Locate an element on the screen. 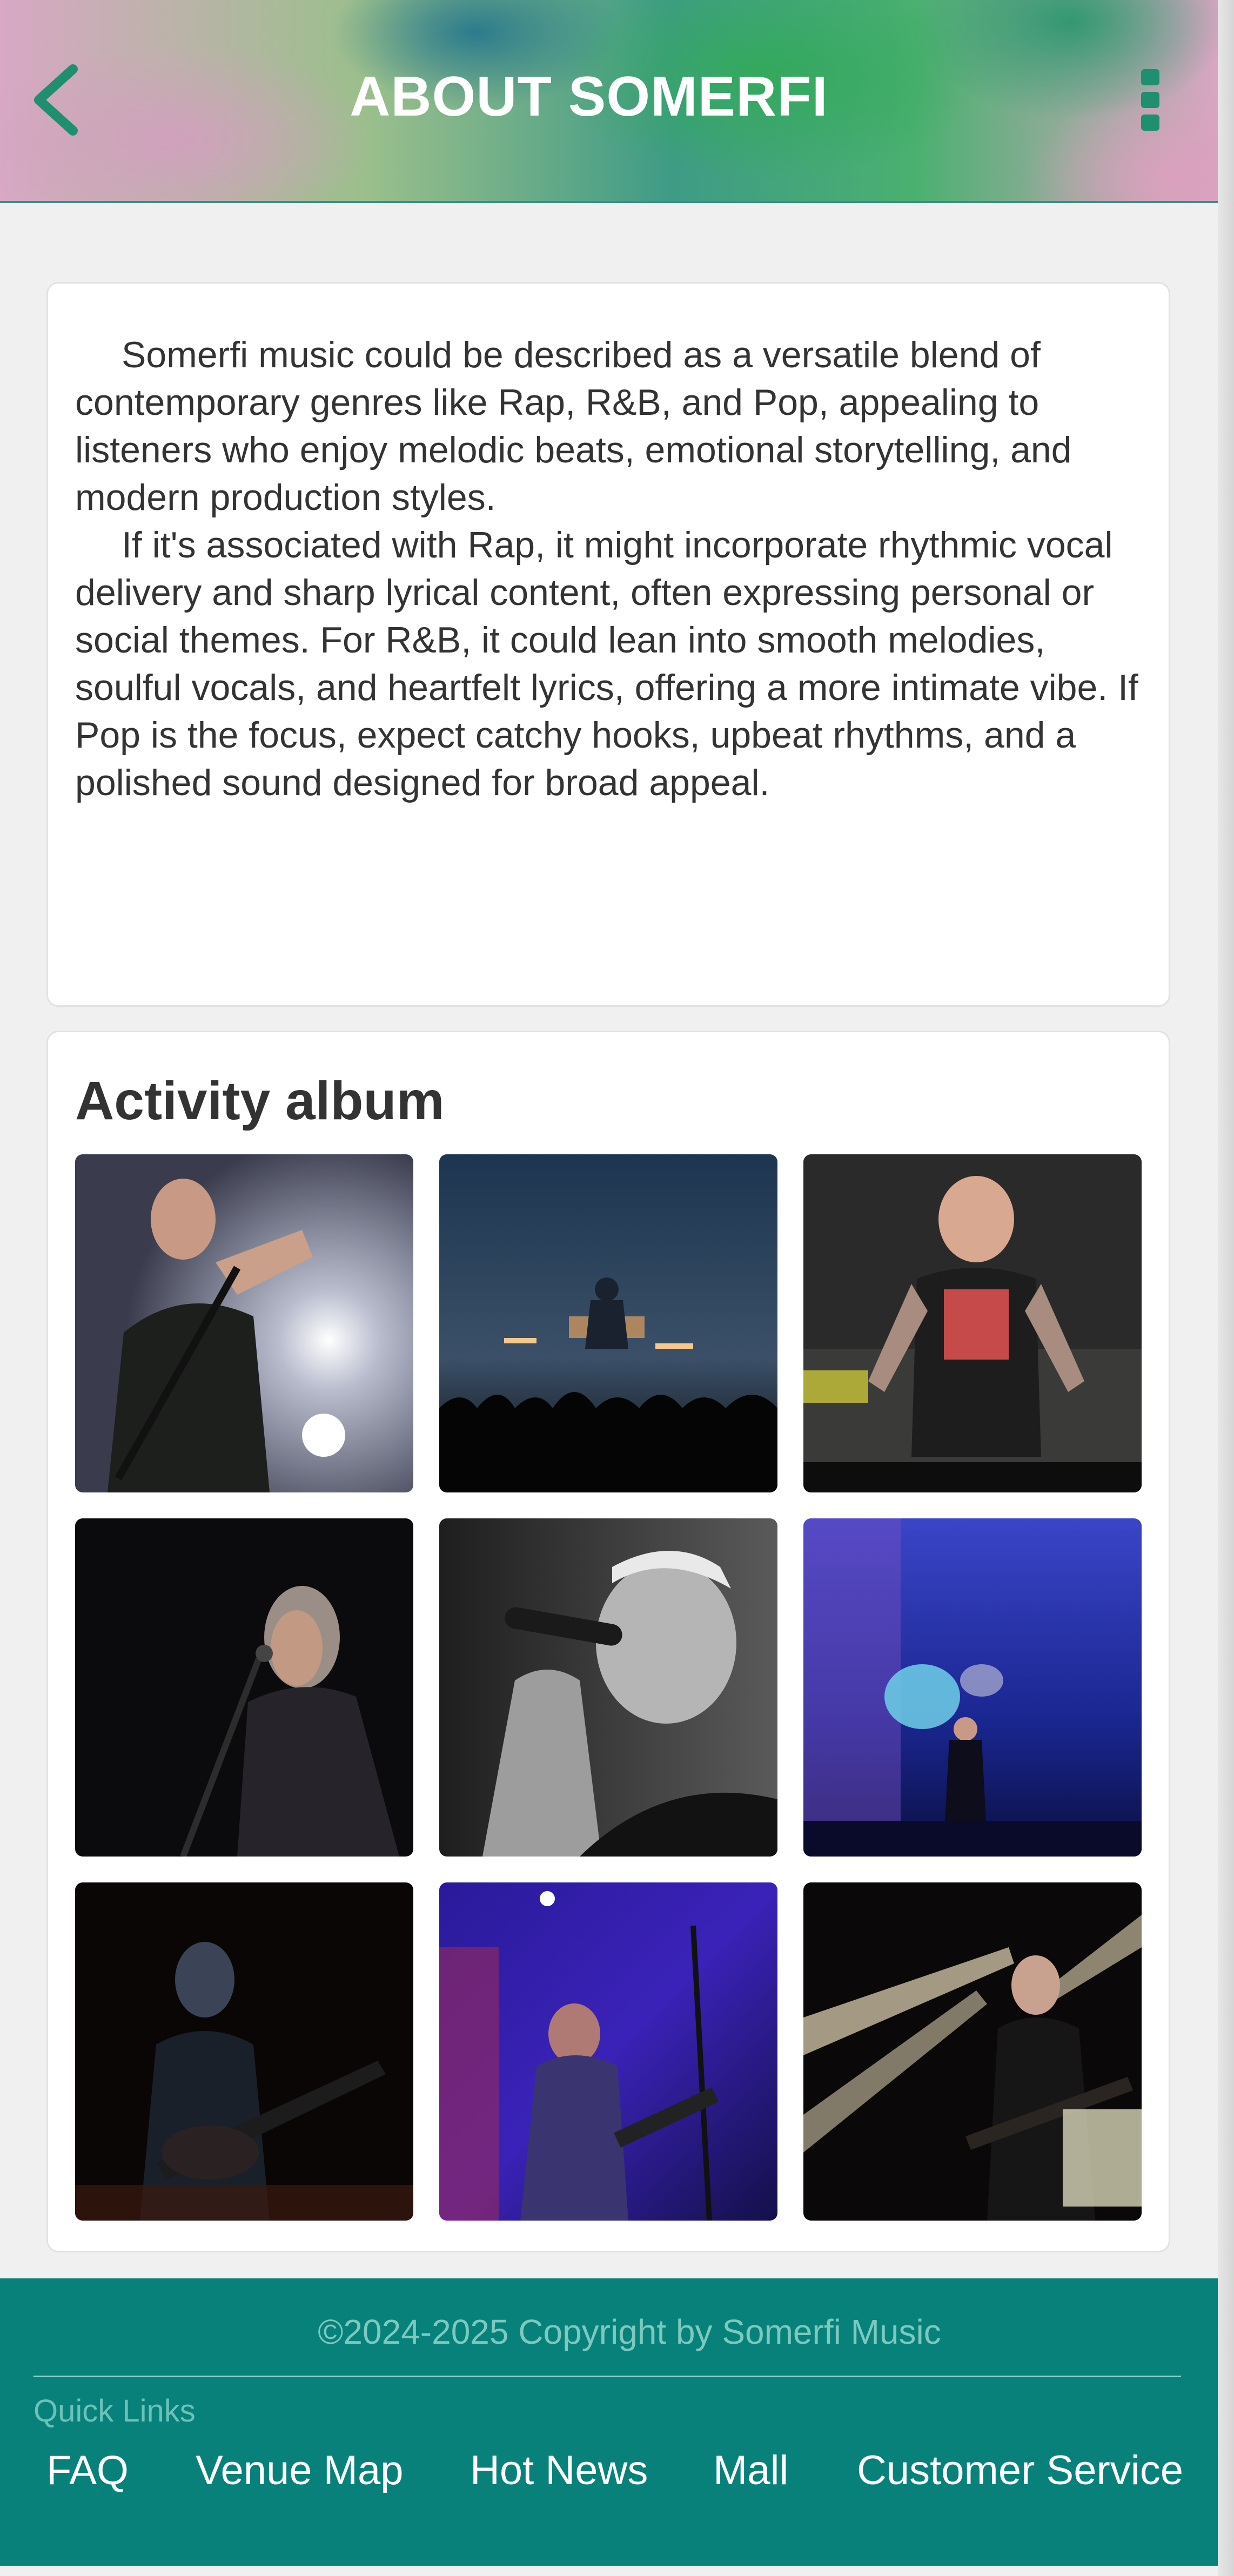  back-button is located at coordinates (56, 99).